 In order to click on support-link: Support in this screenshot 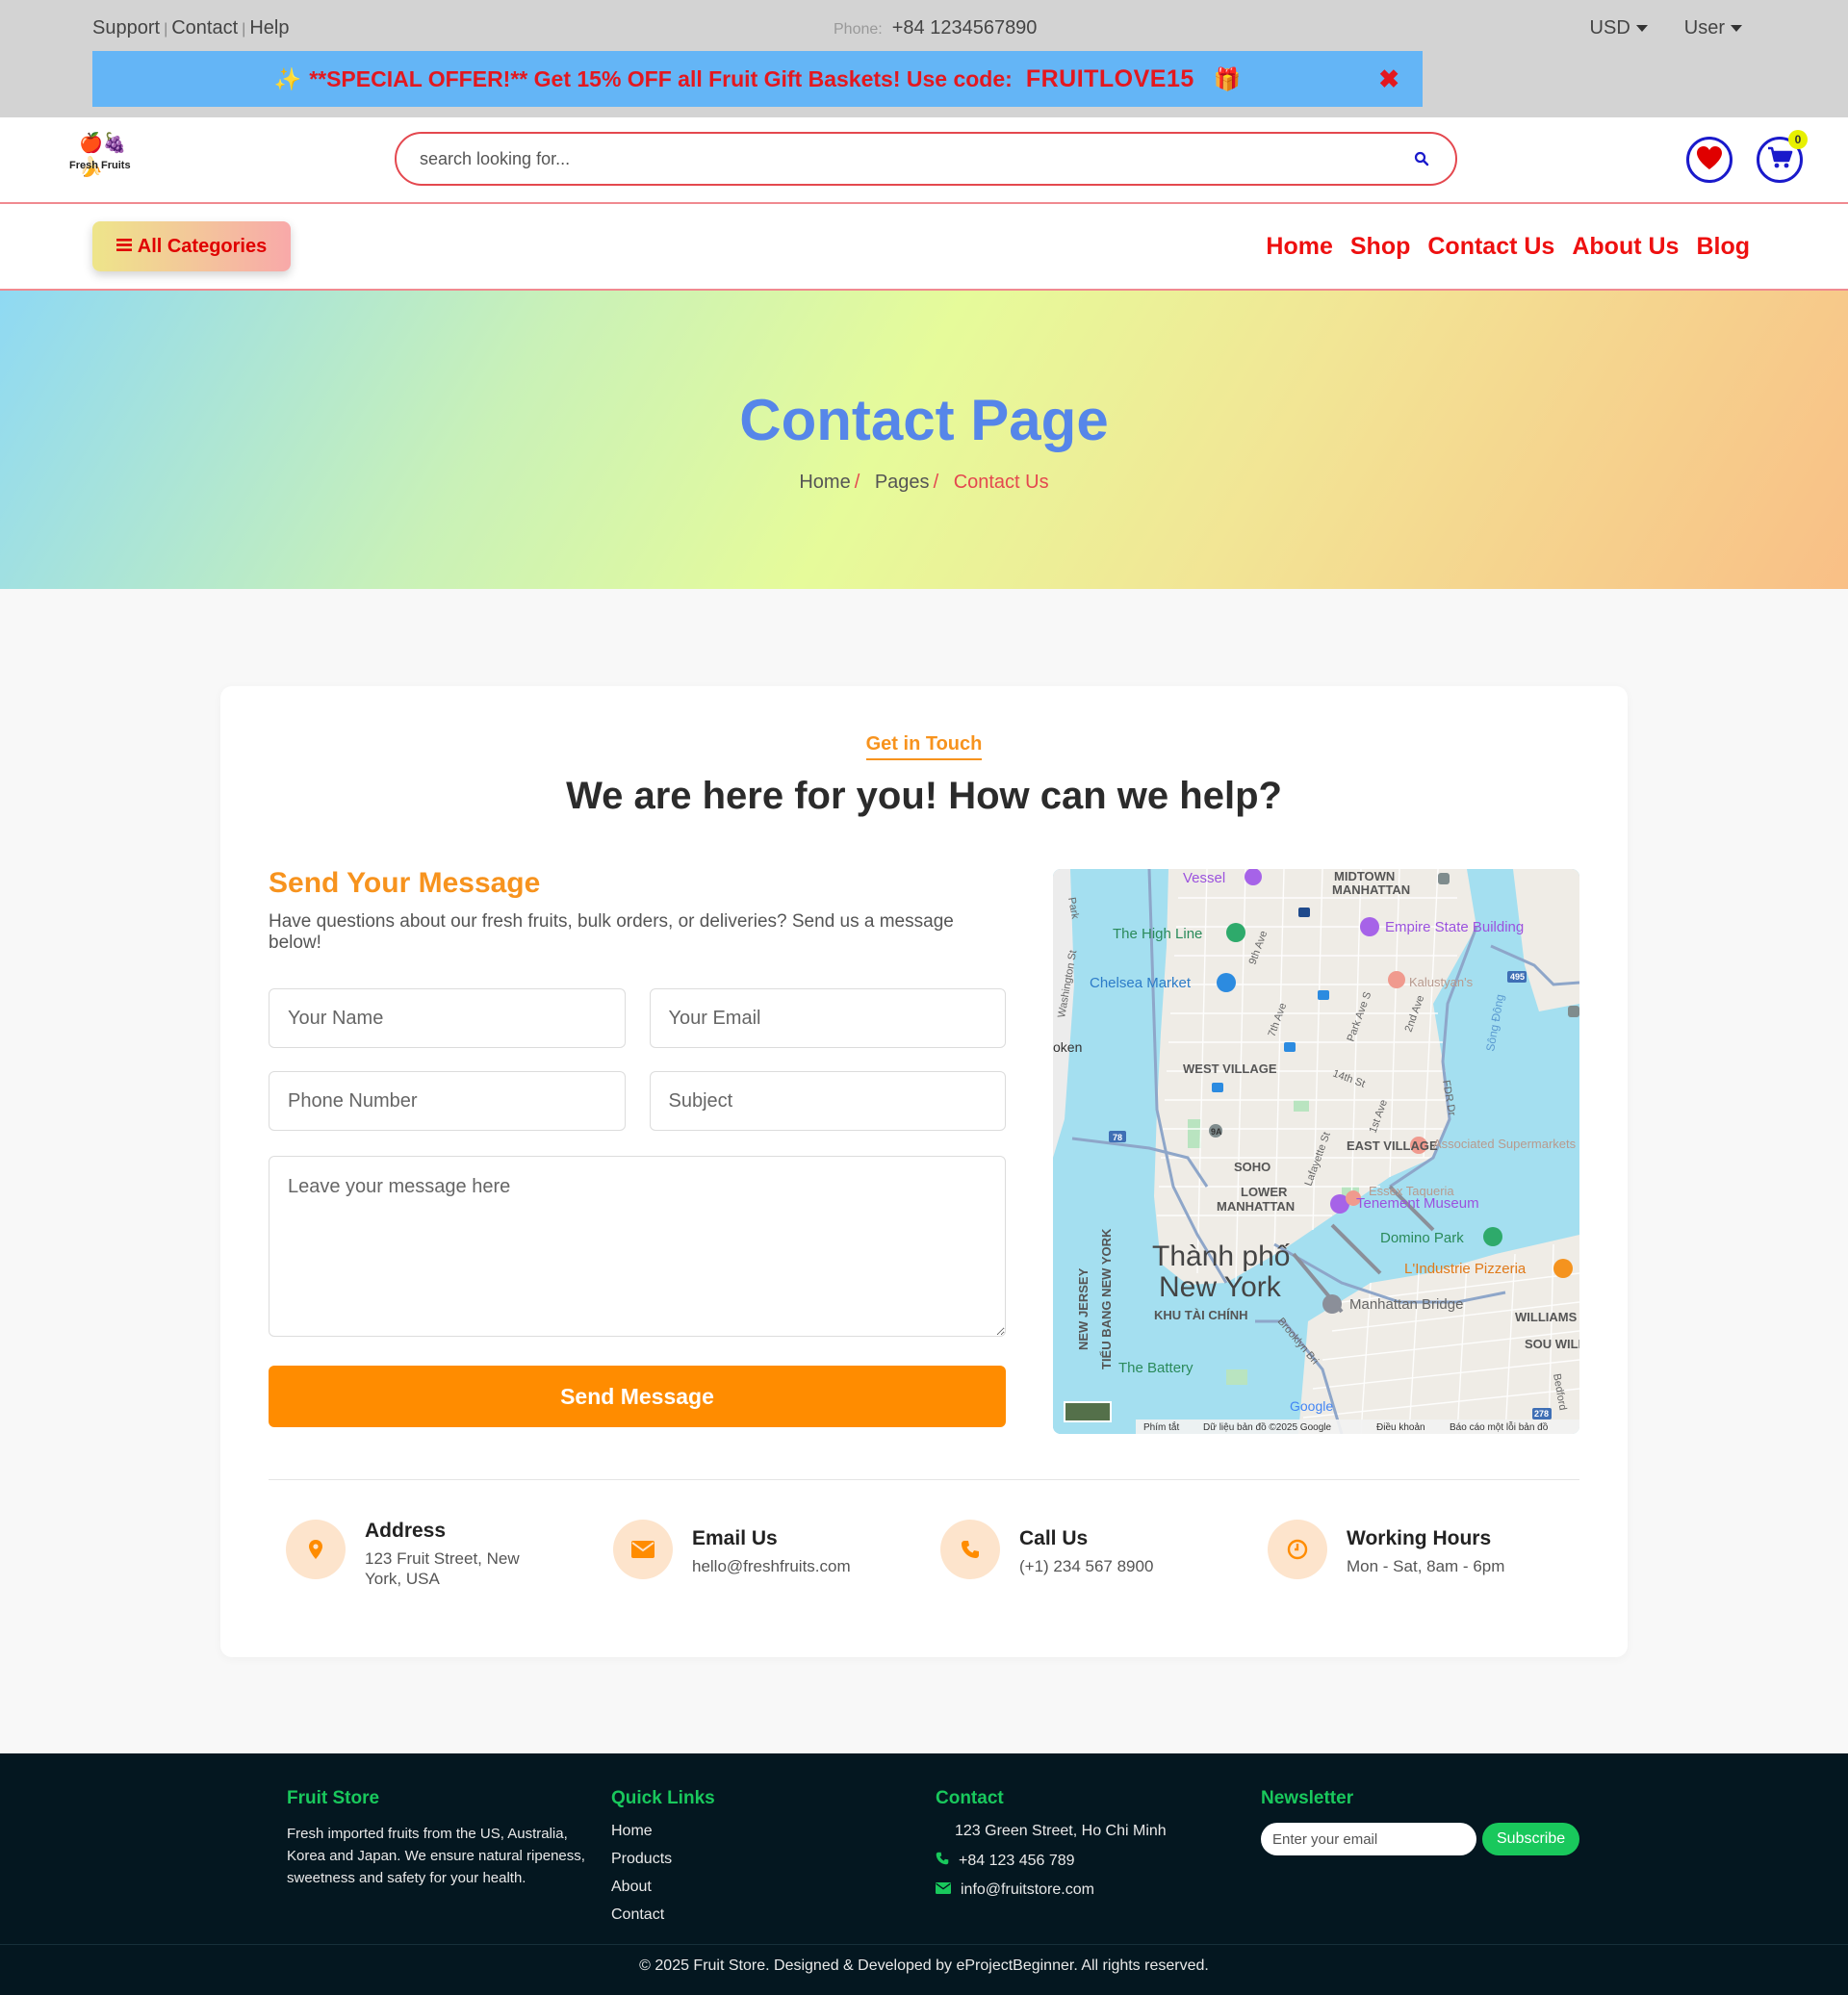, I will do `click(126, 27)`.